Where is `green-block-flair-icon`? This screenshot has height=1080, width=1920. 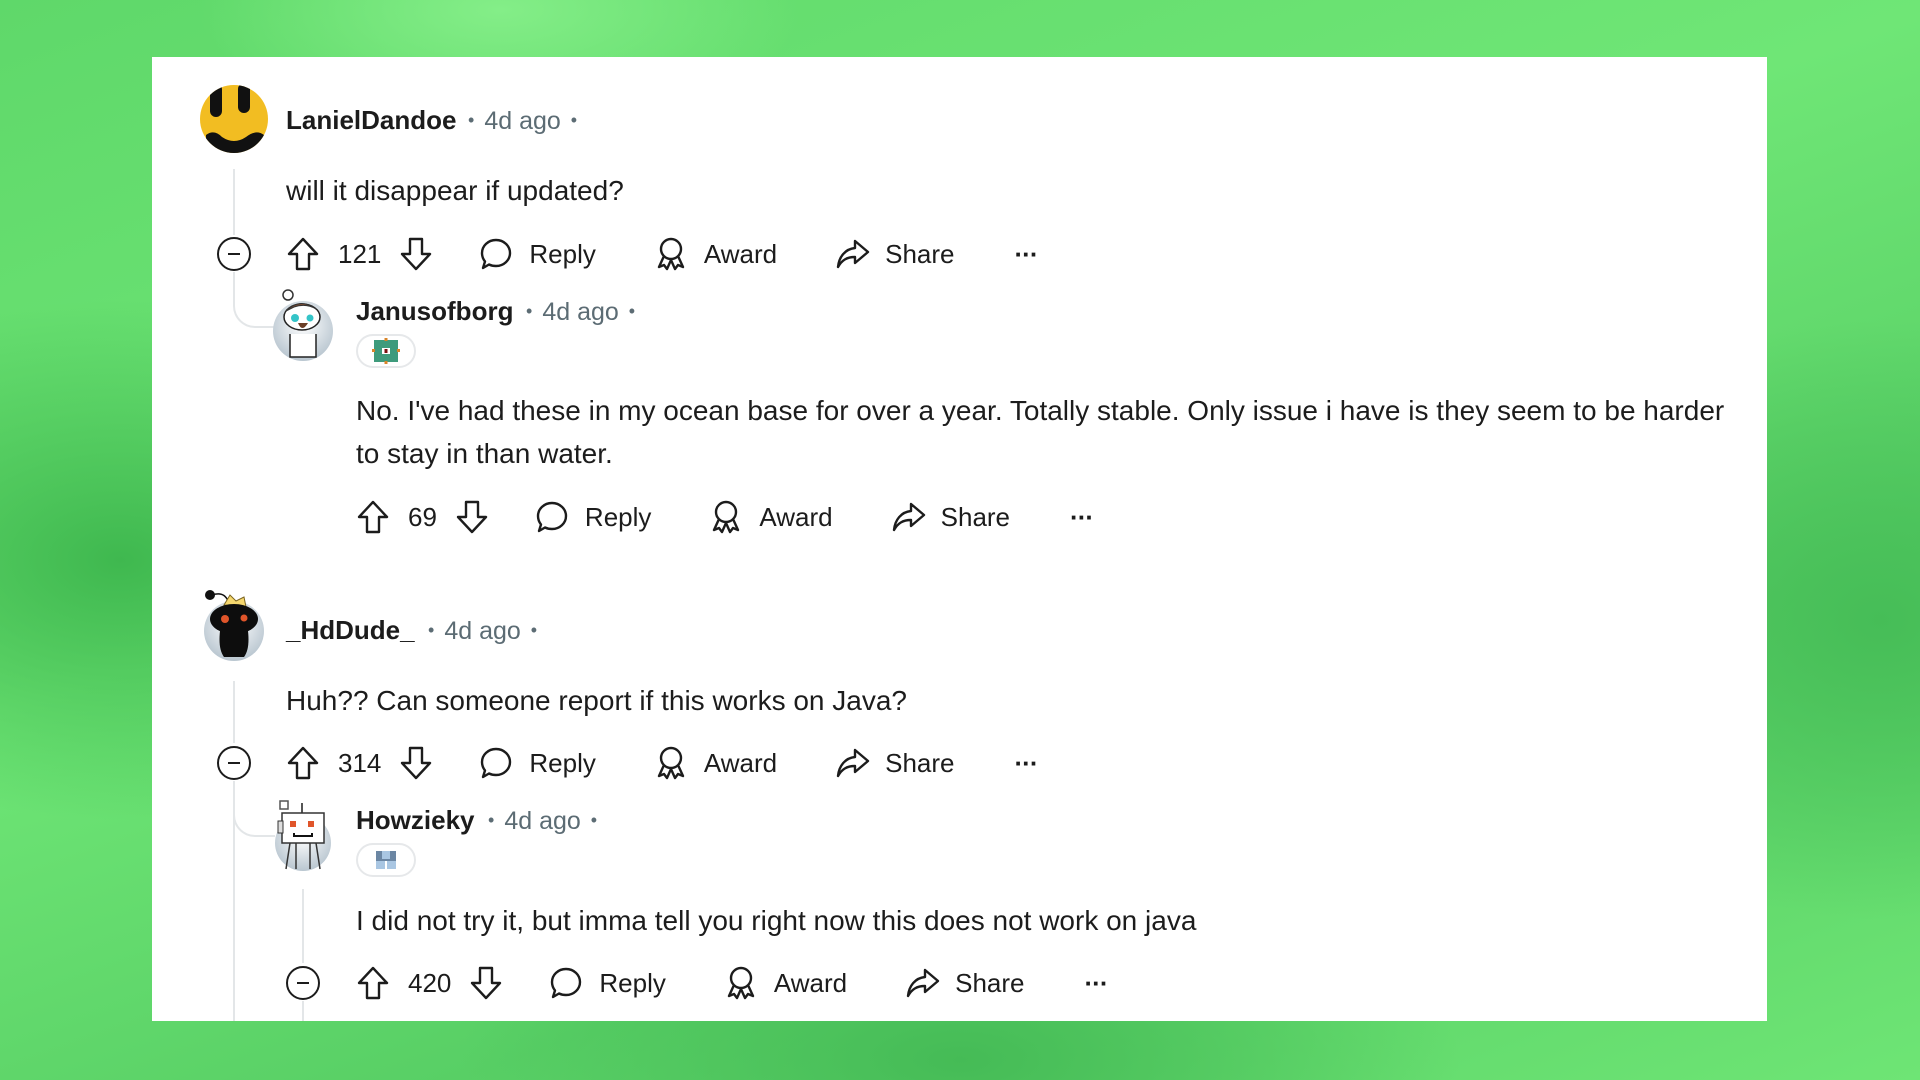
green-block-flair-icon is located at coordinates (386, 351).